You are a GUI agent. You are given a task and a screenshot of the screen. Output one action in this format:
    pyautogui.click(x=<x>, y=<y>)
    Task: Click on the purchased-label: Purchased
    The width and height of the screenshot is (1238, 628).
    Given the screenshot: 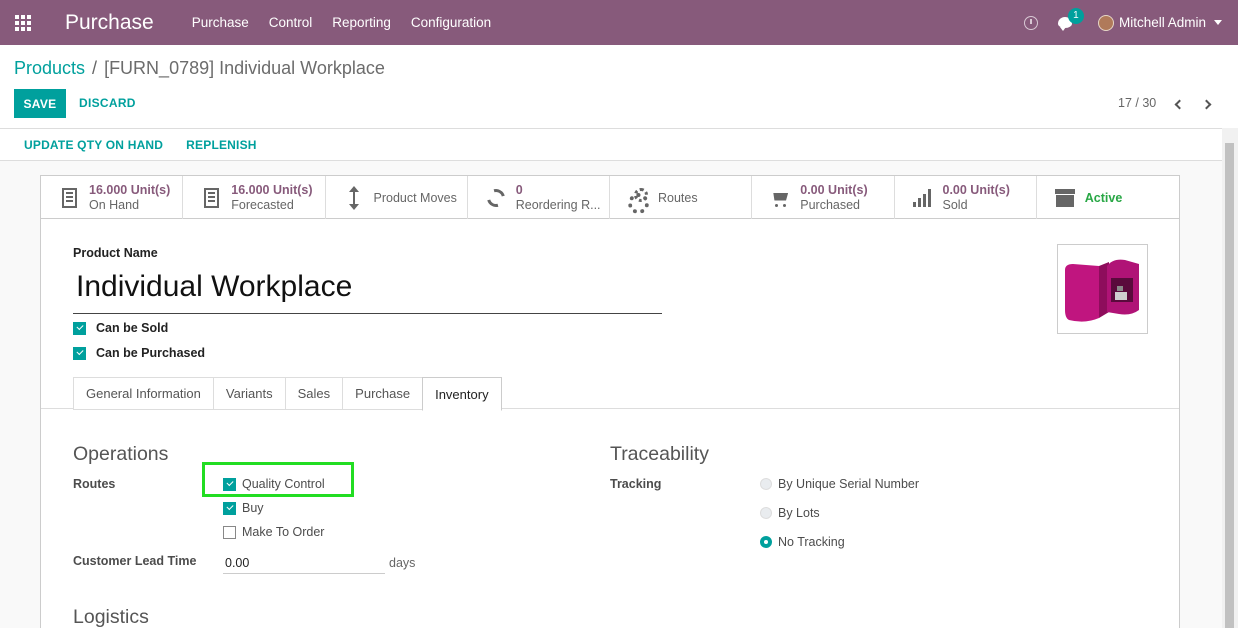 What is the action you would take?
    pyautogui.click(x=830, y=204)
    